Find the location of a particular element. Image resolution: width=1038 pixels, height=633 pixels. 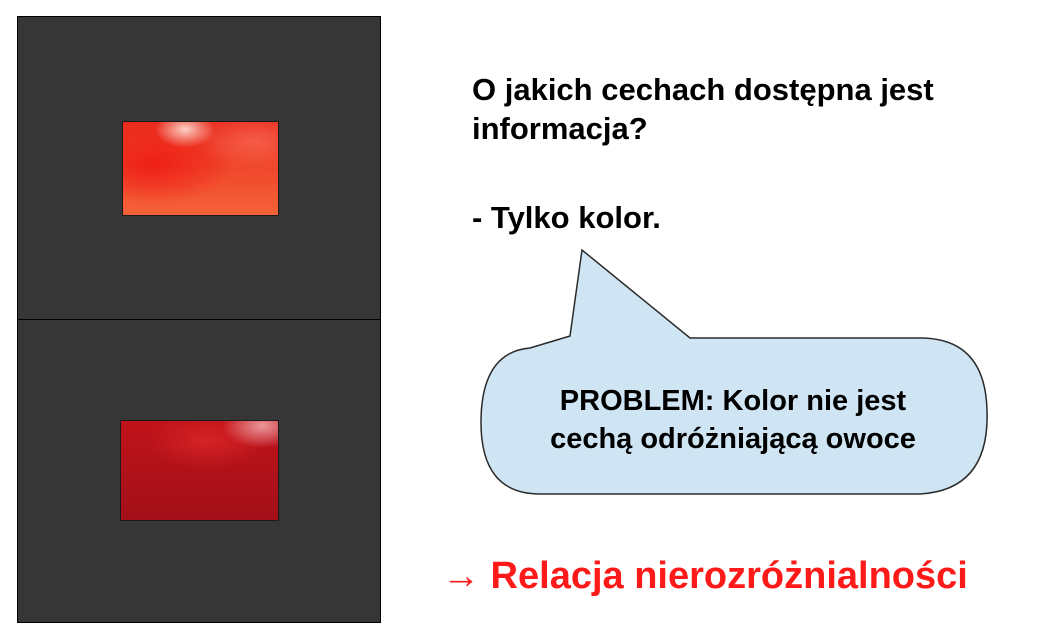

callout-line-1: PROBLEM: Kolor nie jest is located at coordinates (733, 401).